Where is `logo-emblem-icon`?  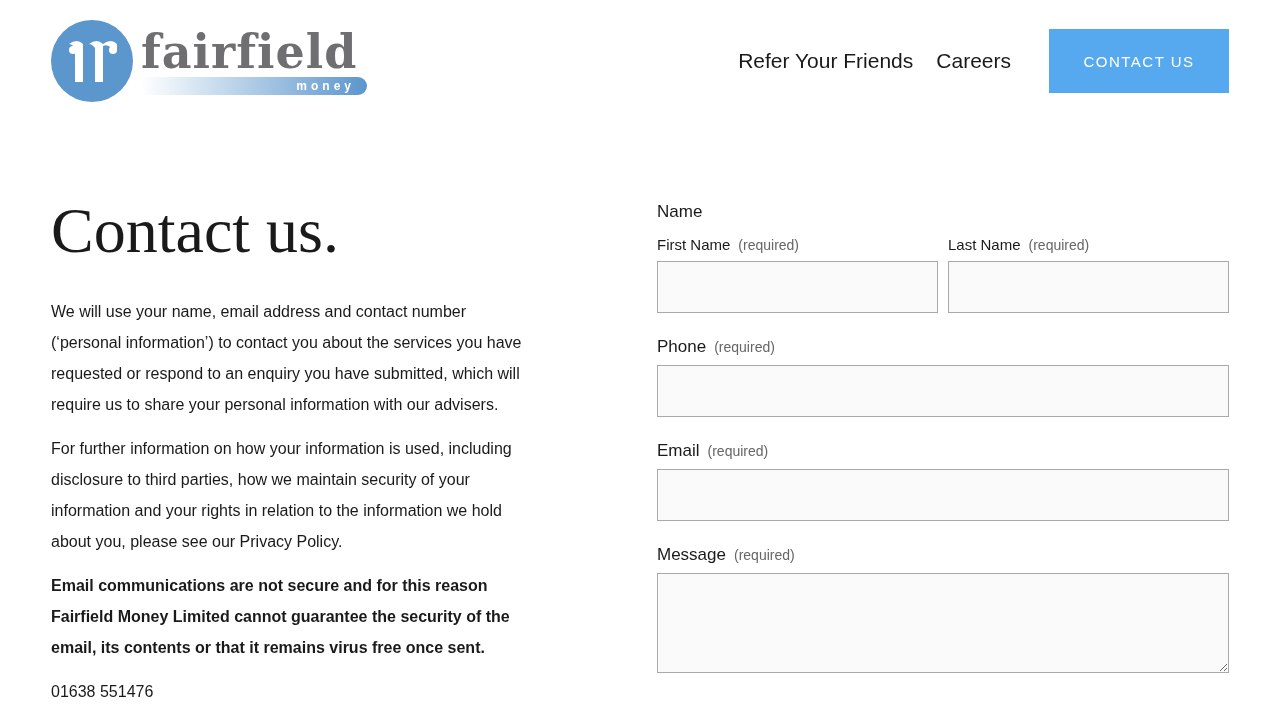 logo-emblem-icon is located at coordinates (92, 61).